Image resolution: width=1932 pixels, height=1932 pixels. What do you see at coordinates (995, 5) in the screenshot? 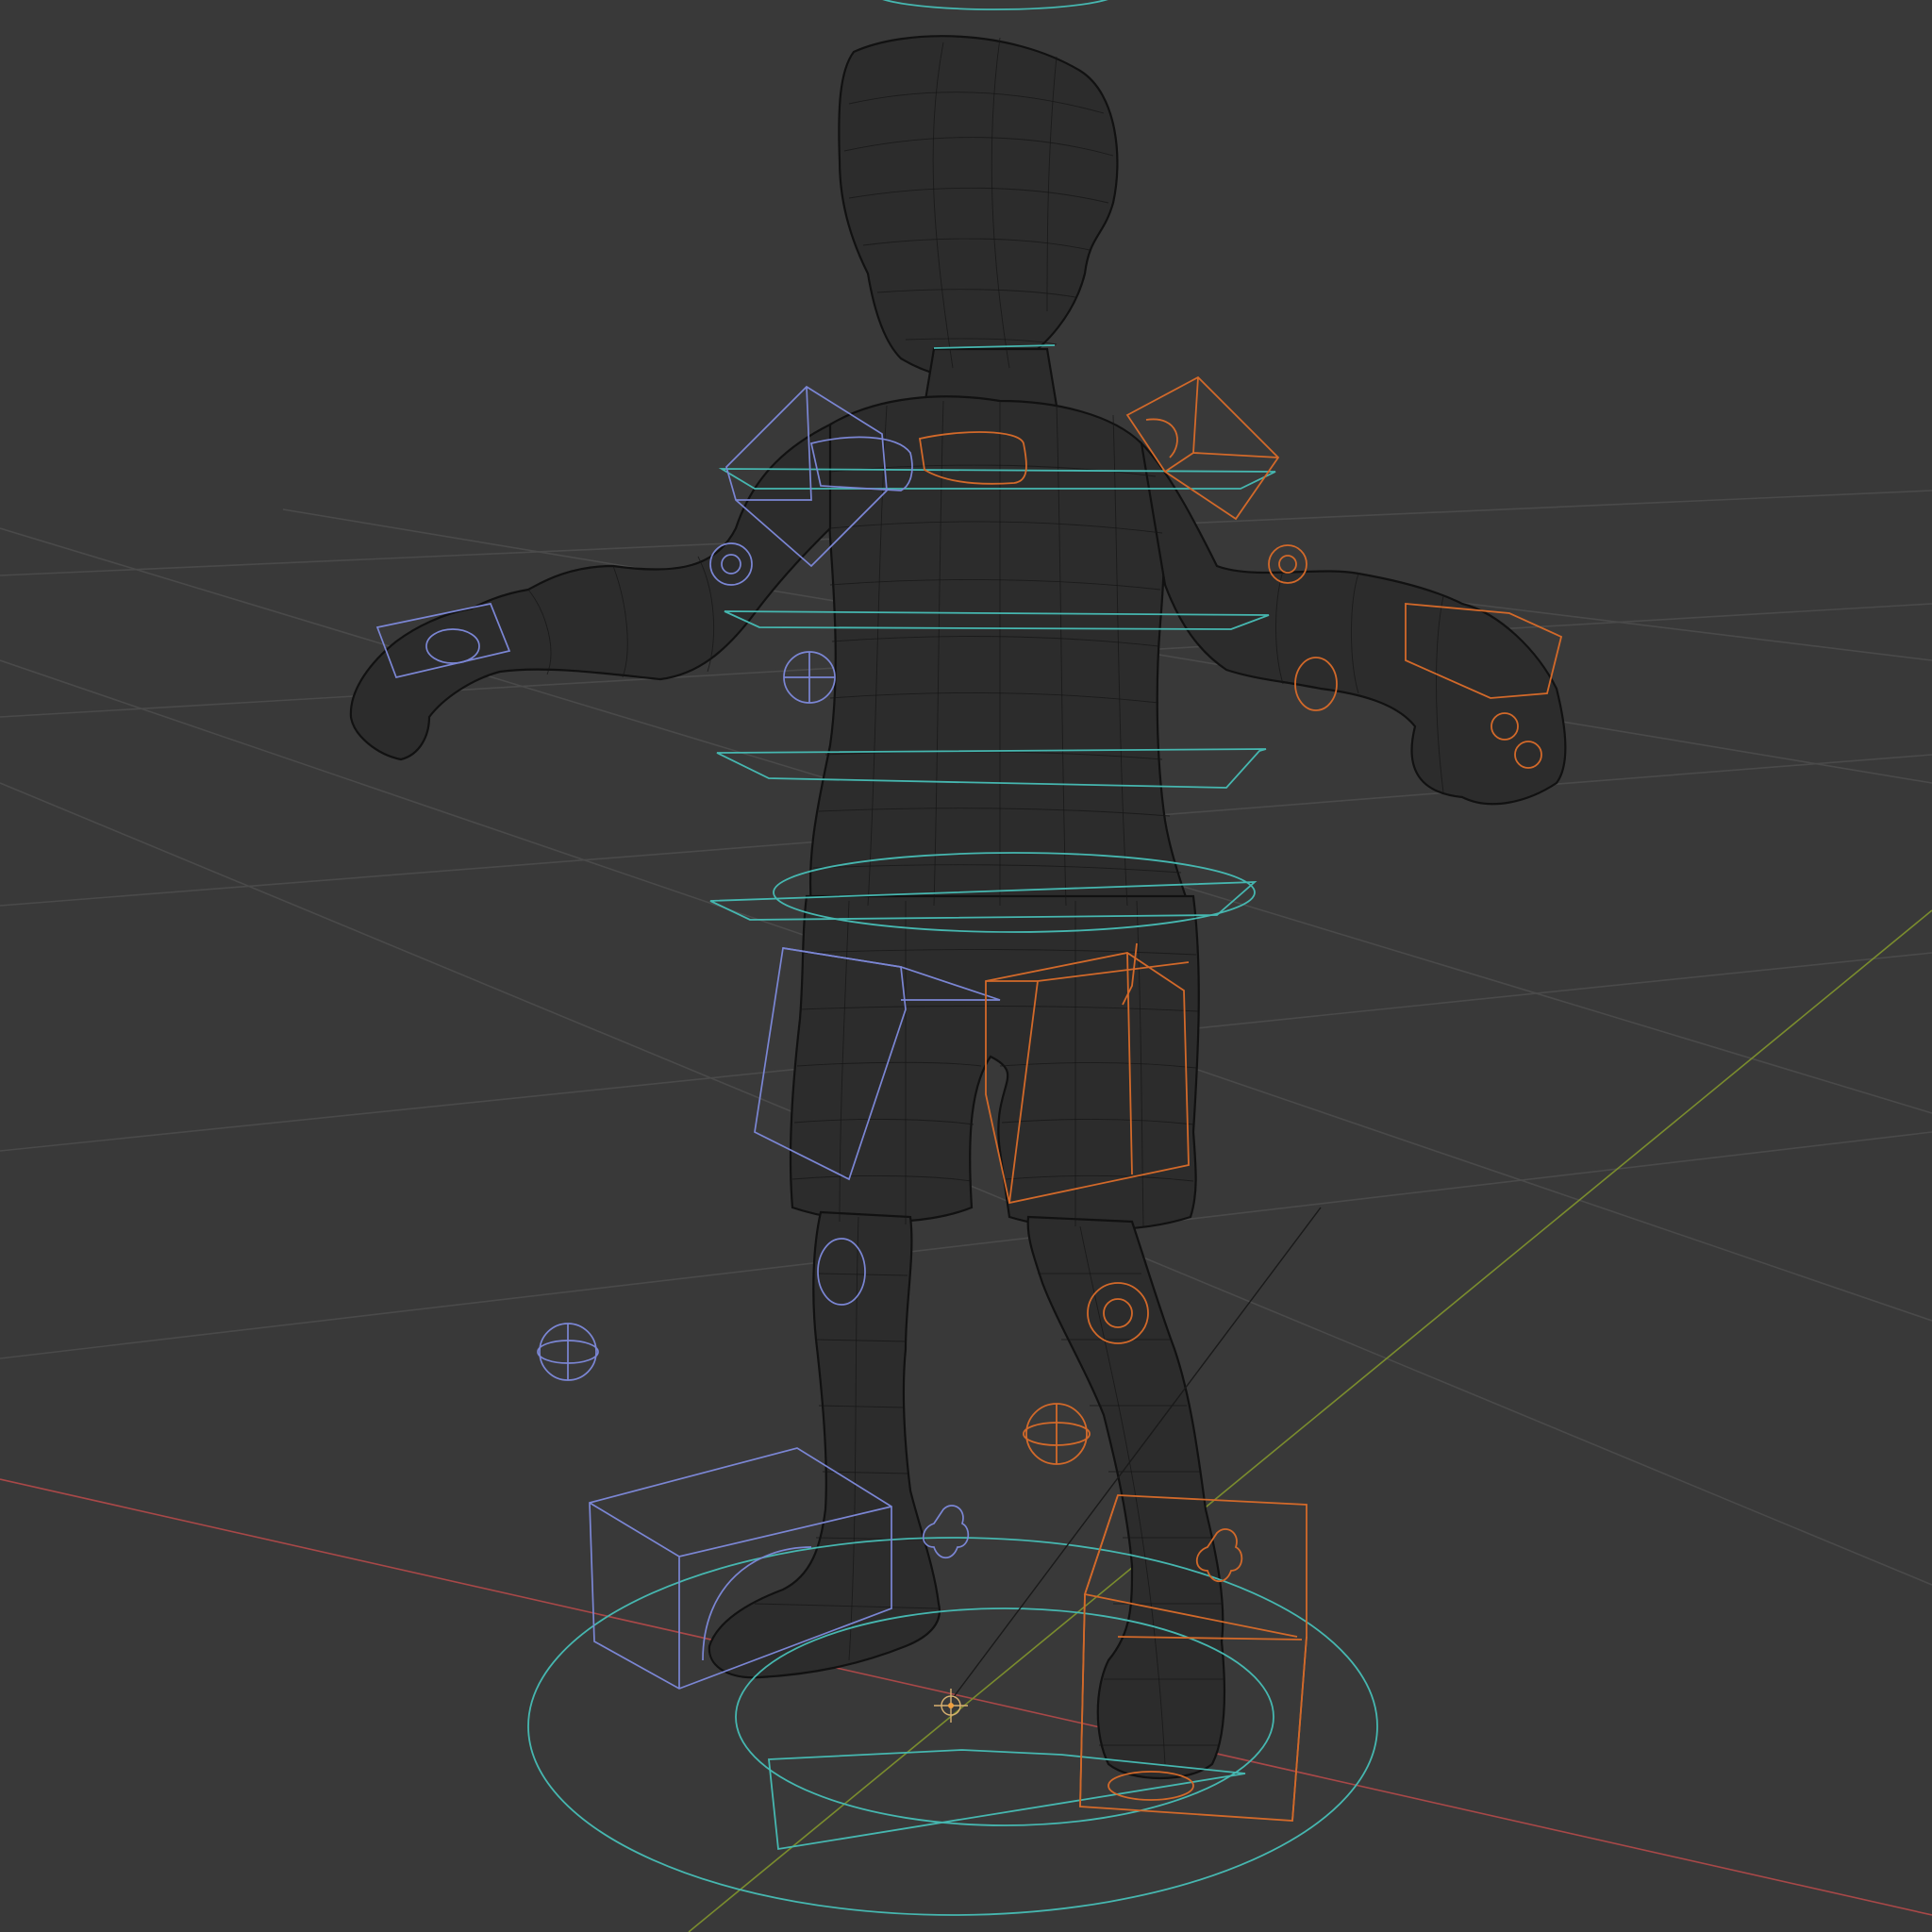
I see `root-top-ring` at bounding box center [995, 5].